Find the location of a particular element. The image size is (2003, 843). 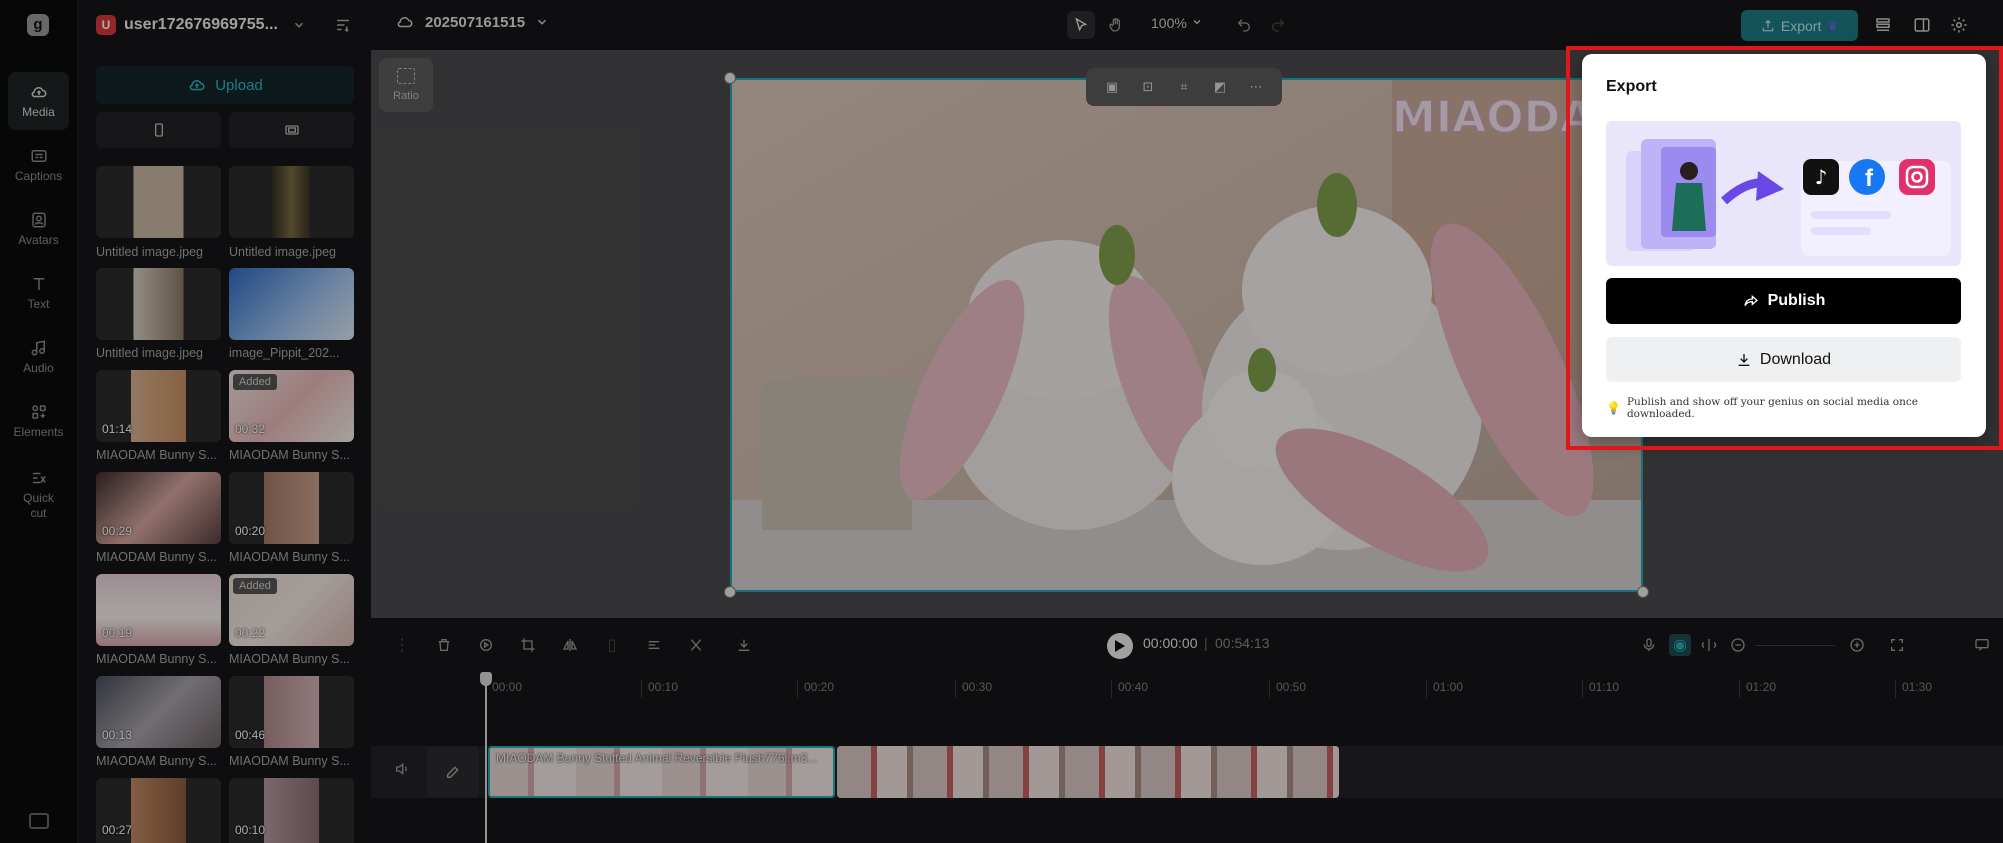

media-item: 00:10 is located at coordinates (291, 810).